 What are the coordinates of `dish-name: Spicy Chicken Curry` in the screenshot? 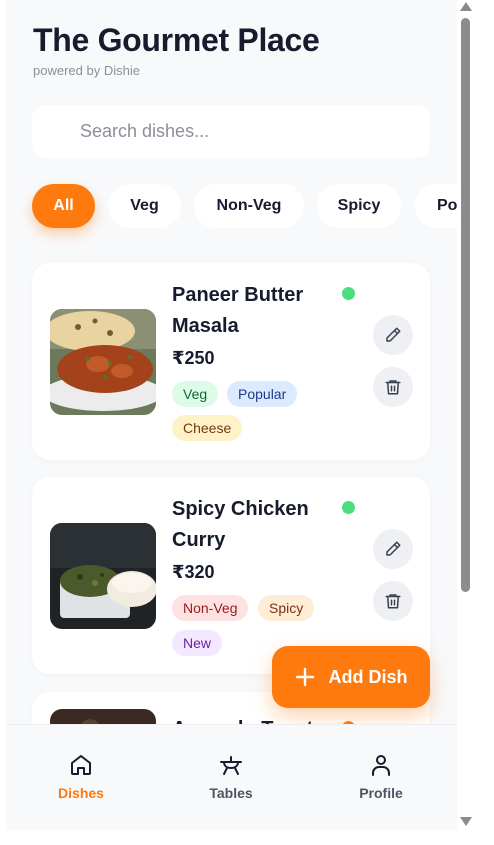 It's located at (257, 525).